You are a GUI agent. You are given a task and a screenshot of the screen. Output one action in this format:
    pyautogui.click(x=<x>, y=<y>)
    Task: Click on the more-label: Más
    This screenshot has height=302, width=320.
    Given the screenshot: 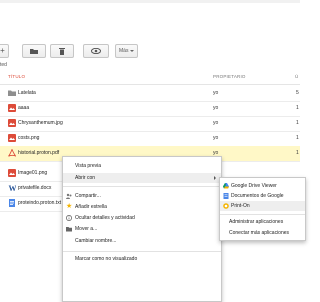 What is the action you would take?
    pyautogui.click(x=124, y=51)
    